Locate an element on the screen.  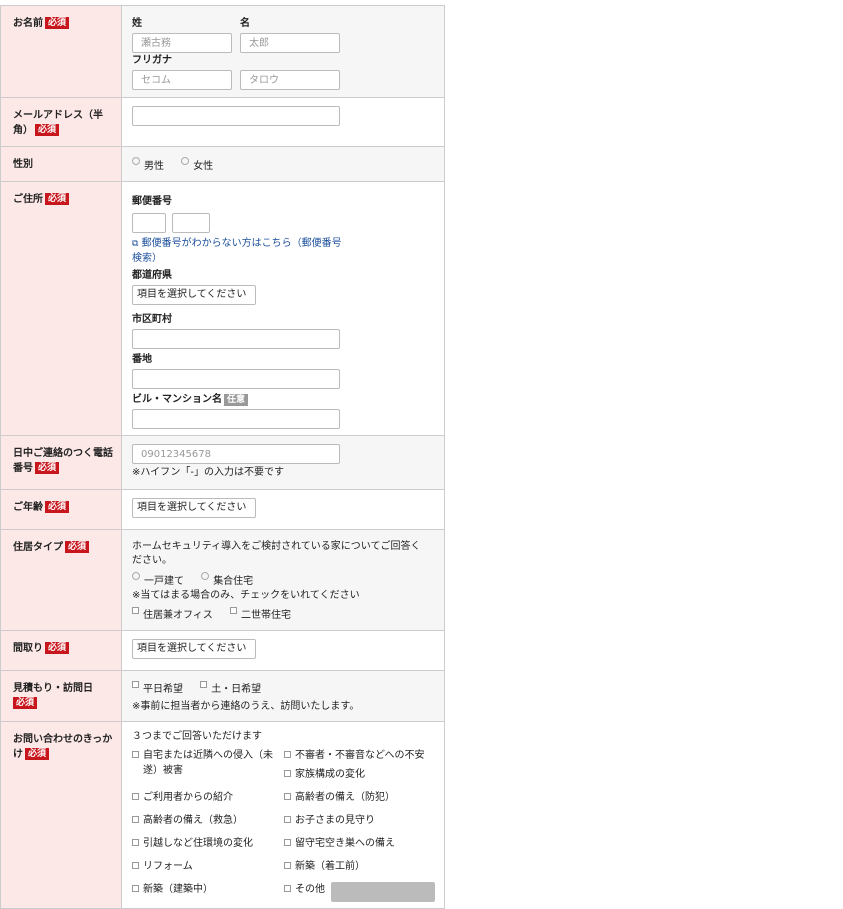
inquiry-option: 高齢者の備え（救急） is located at coordinates (208, 820).